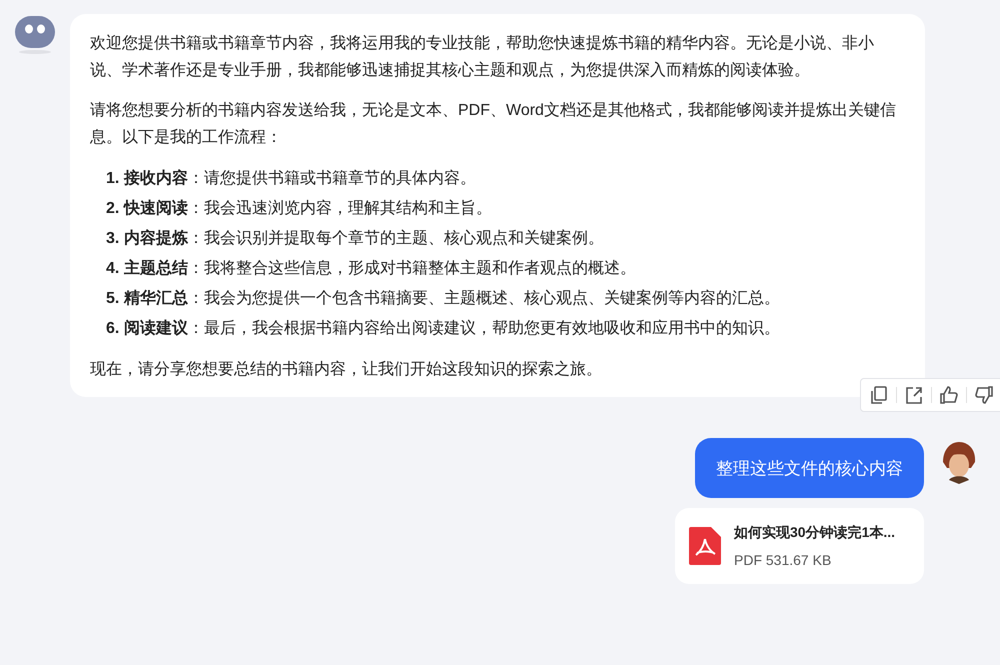  Describe the element at coordinates (799, 546) in the screenshot. I see `file-card: 如何实现30分钟读完1本... PDF 531.67 KB` at that location.